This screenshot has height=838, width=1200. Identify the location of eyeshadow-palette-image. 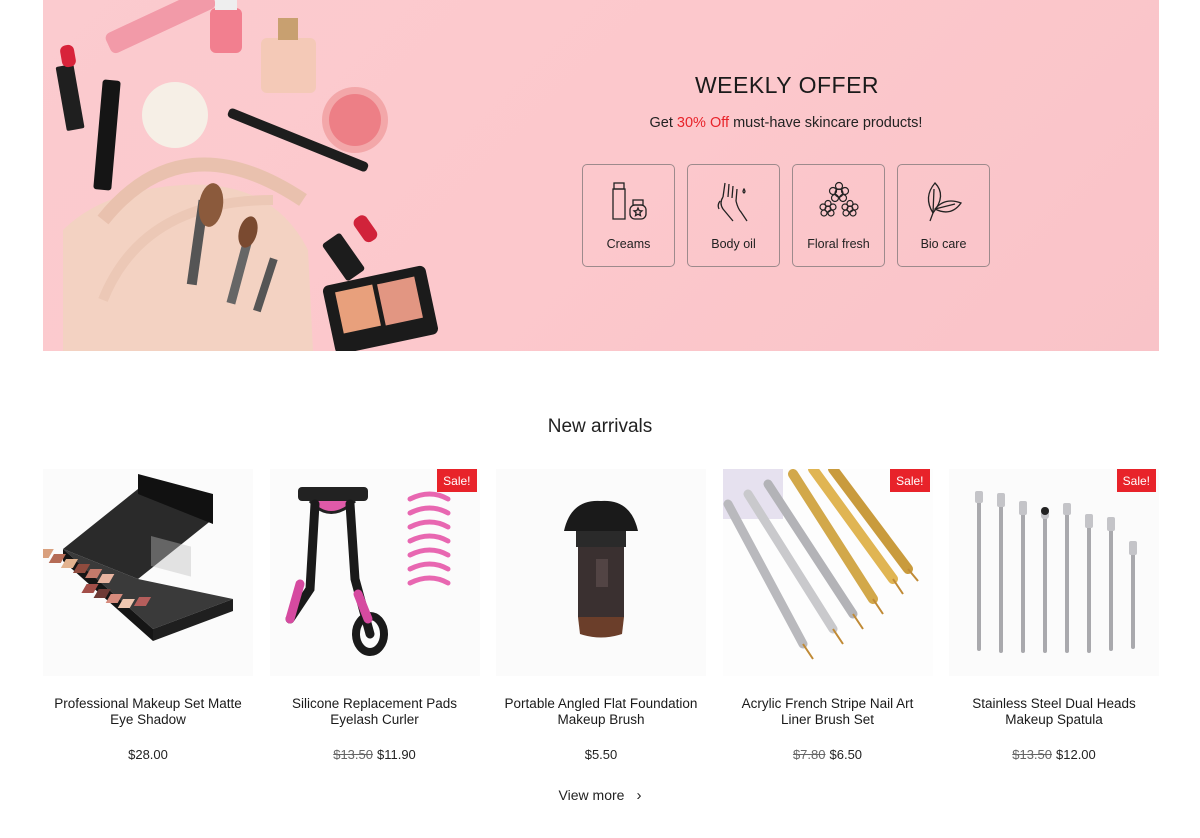
(138, 557).